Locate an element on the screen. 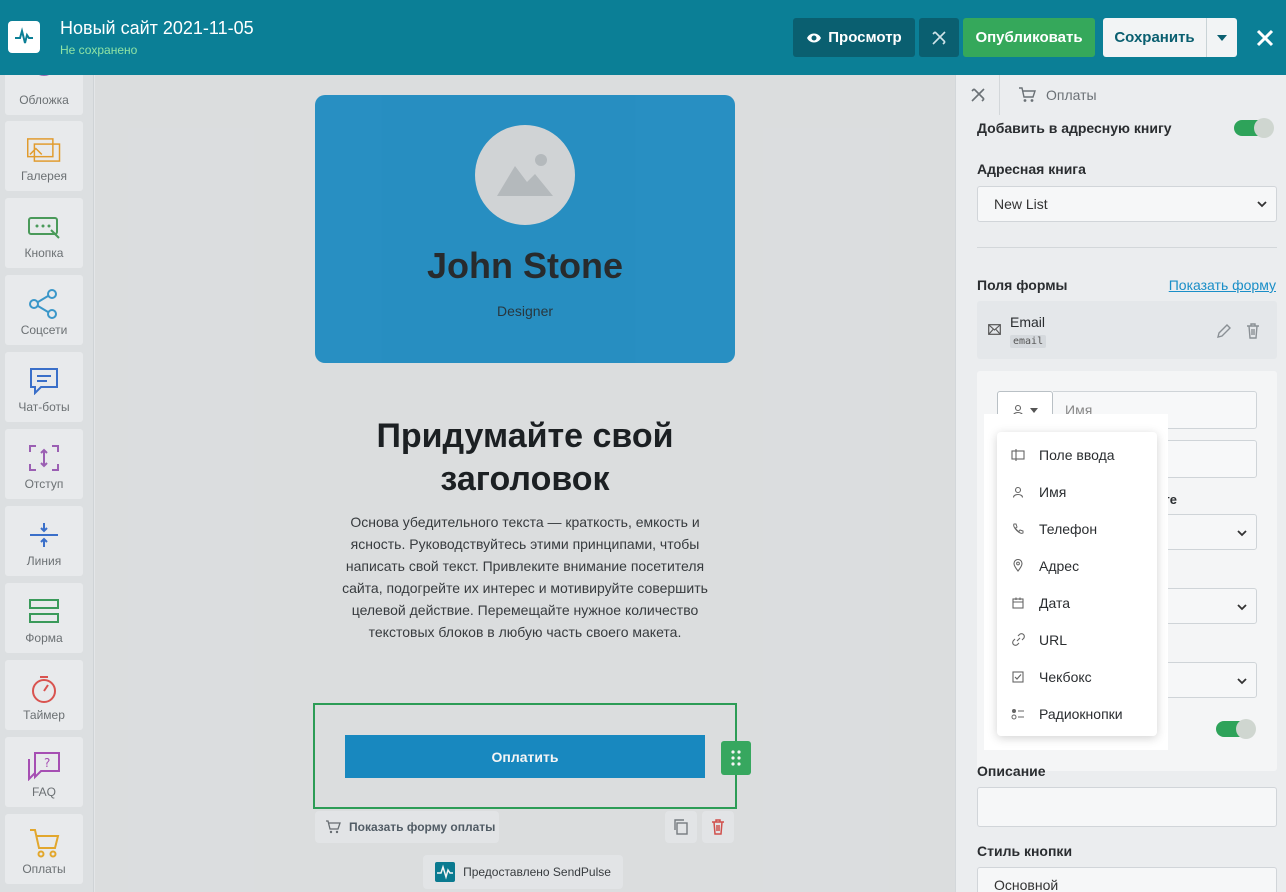 Image resolution: width=1286 pixels, height=892 pixels. add-to-book-label: Добавить в адресную книгу is located at coordinates (1074, 128).